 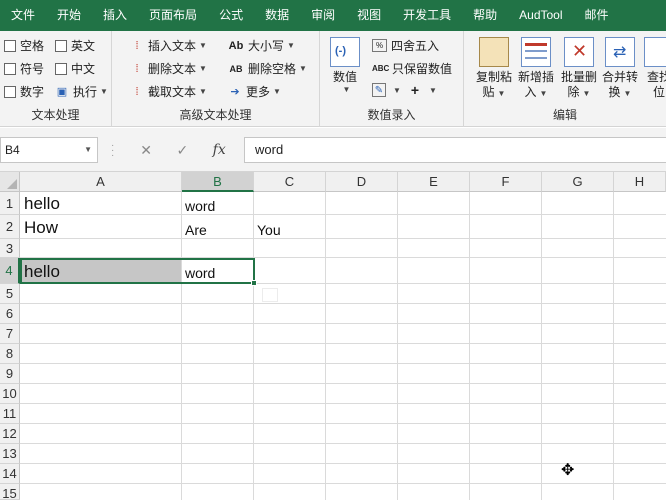 What do you see at coordinates (261, 45) in the screenshot?
I see `case-button: Ab 大小写 ▼` at bounding box center [261, 45].